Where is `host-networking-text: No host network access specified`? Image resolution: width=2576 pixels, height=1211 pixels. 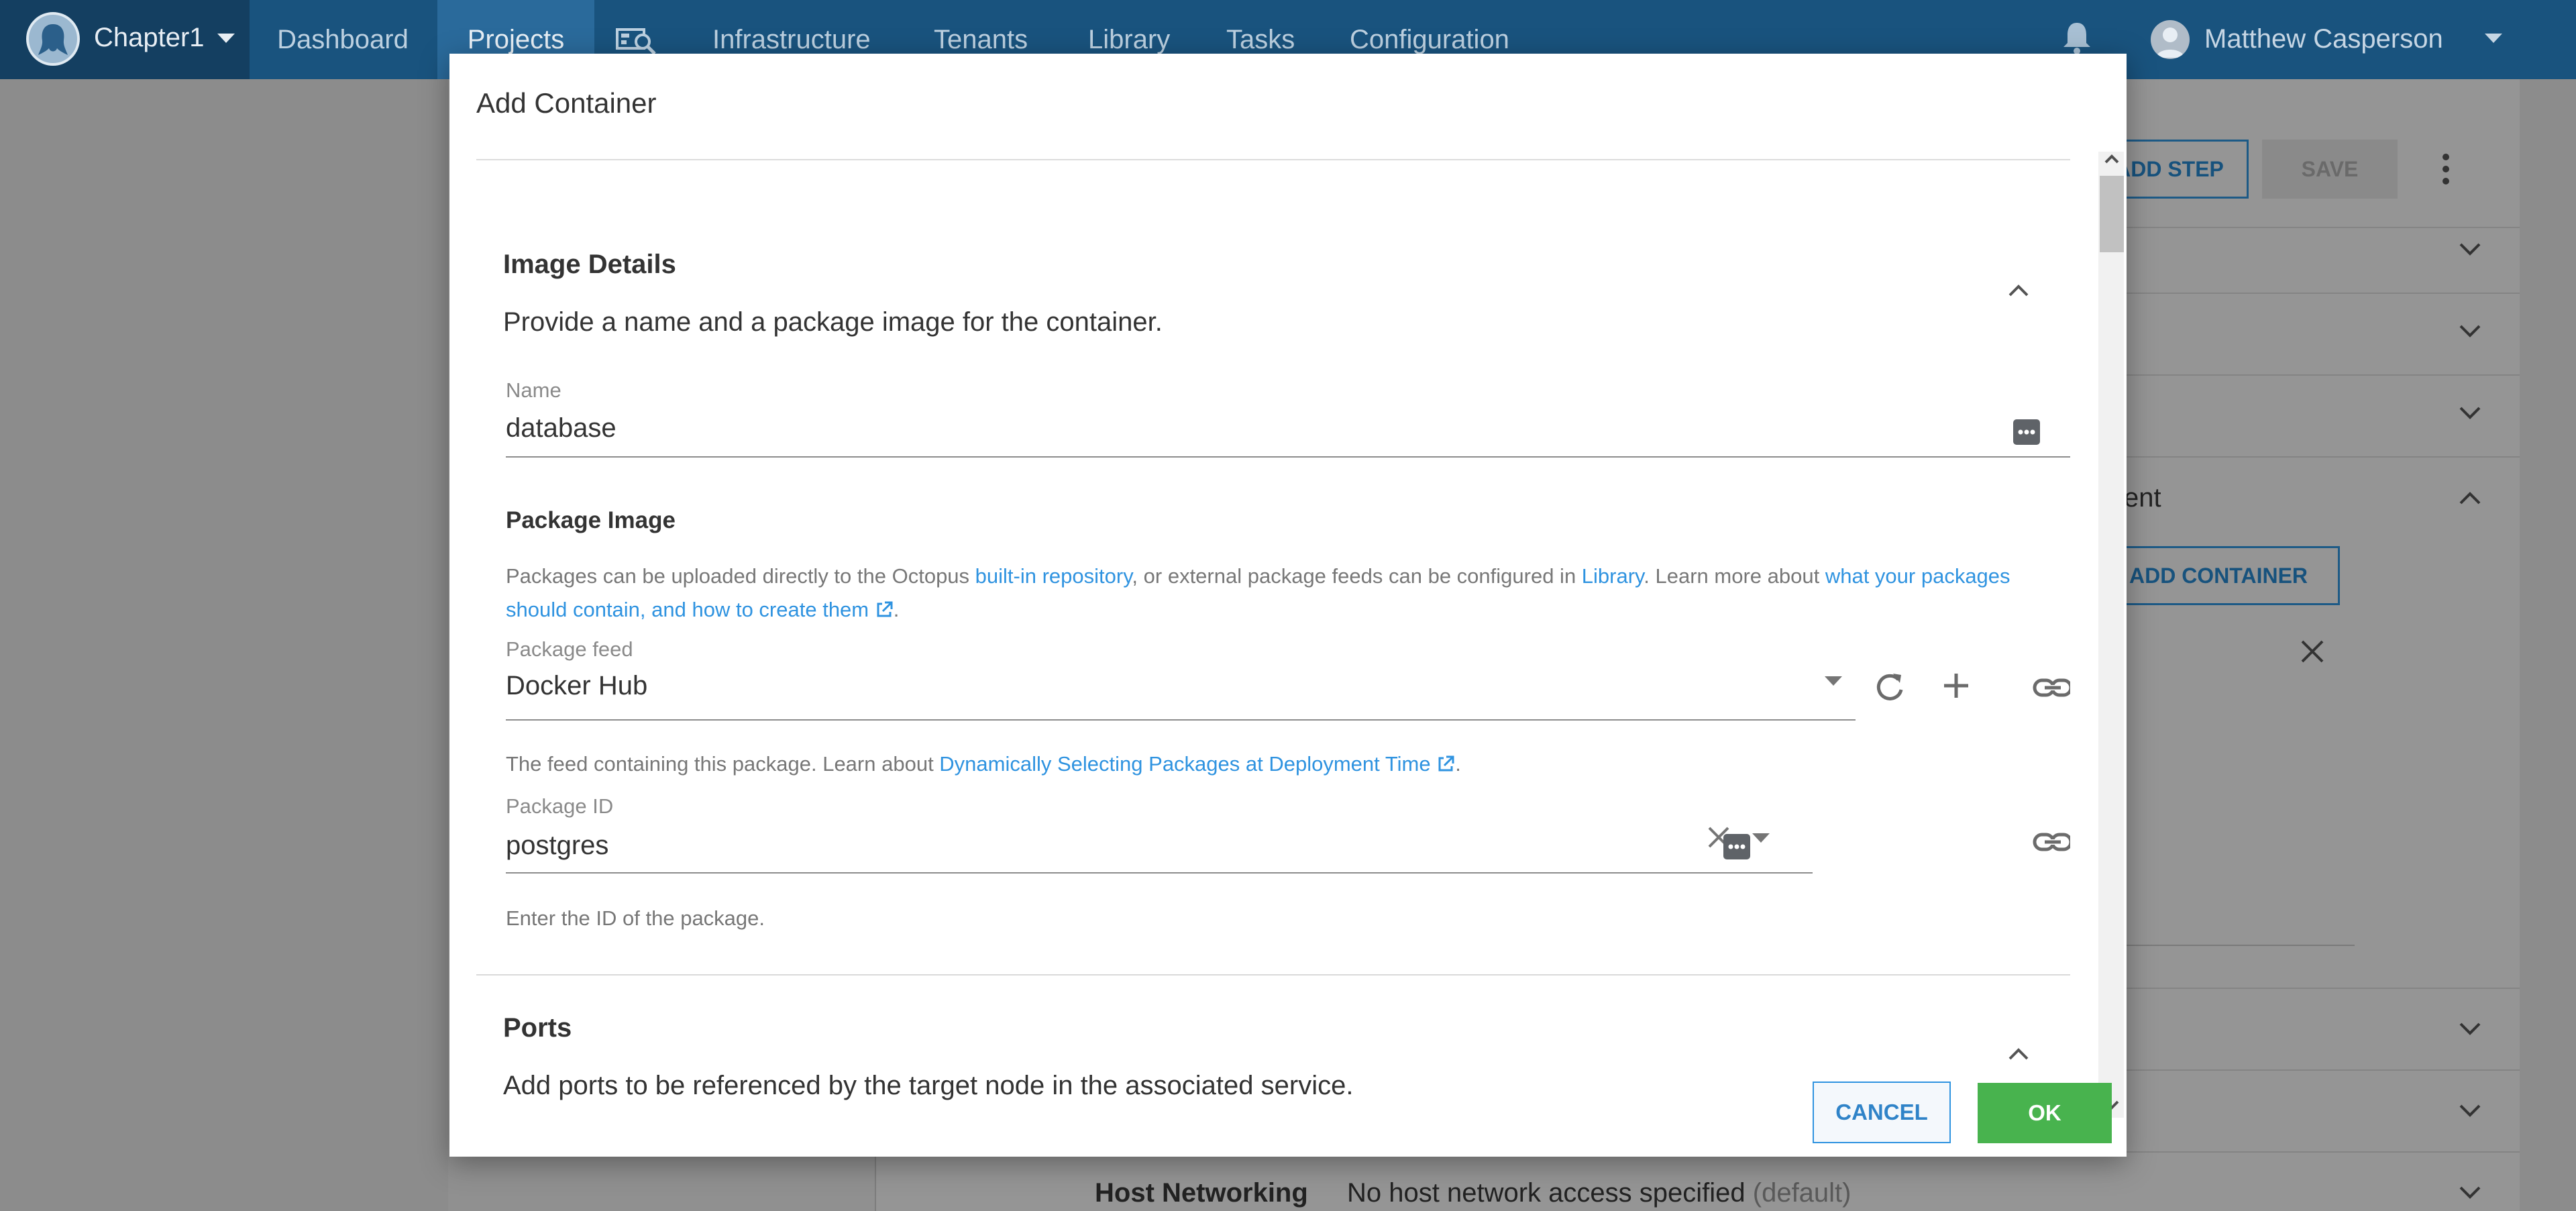 host-networking-text: No host network access specified is located at coordinates (1546, 1193).